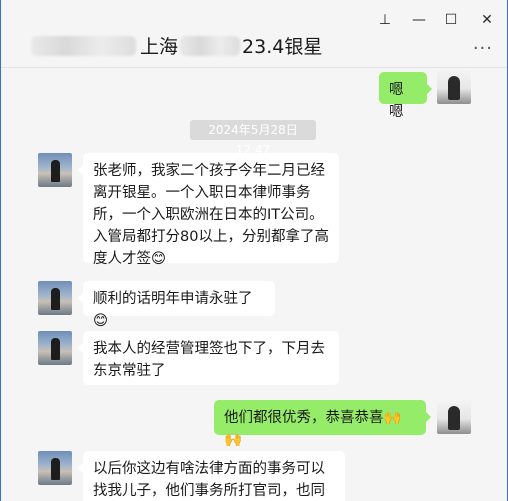  I want to click on message-bubble-contact: 顺利的话明年申请永驻了😊, so click(176, 305).